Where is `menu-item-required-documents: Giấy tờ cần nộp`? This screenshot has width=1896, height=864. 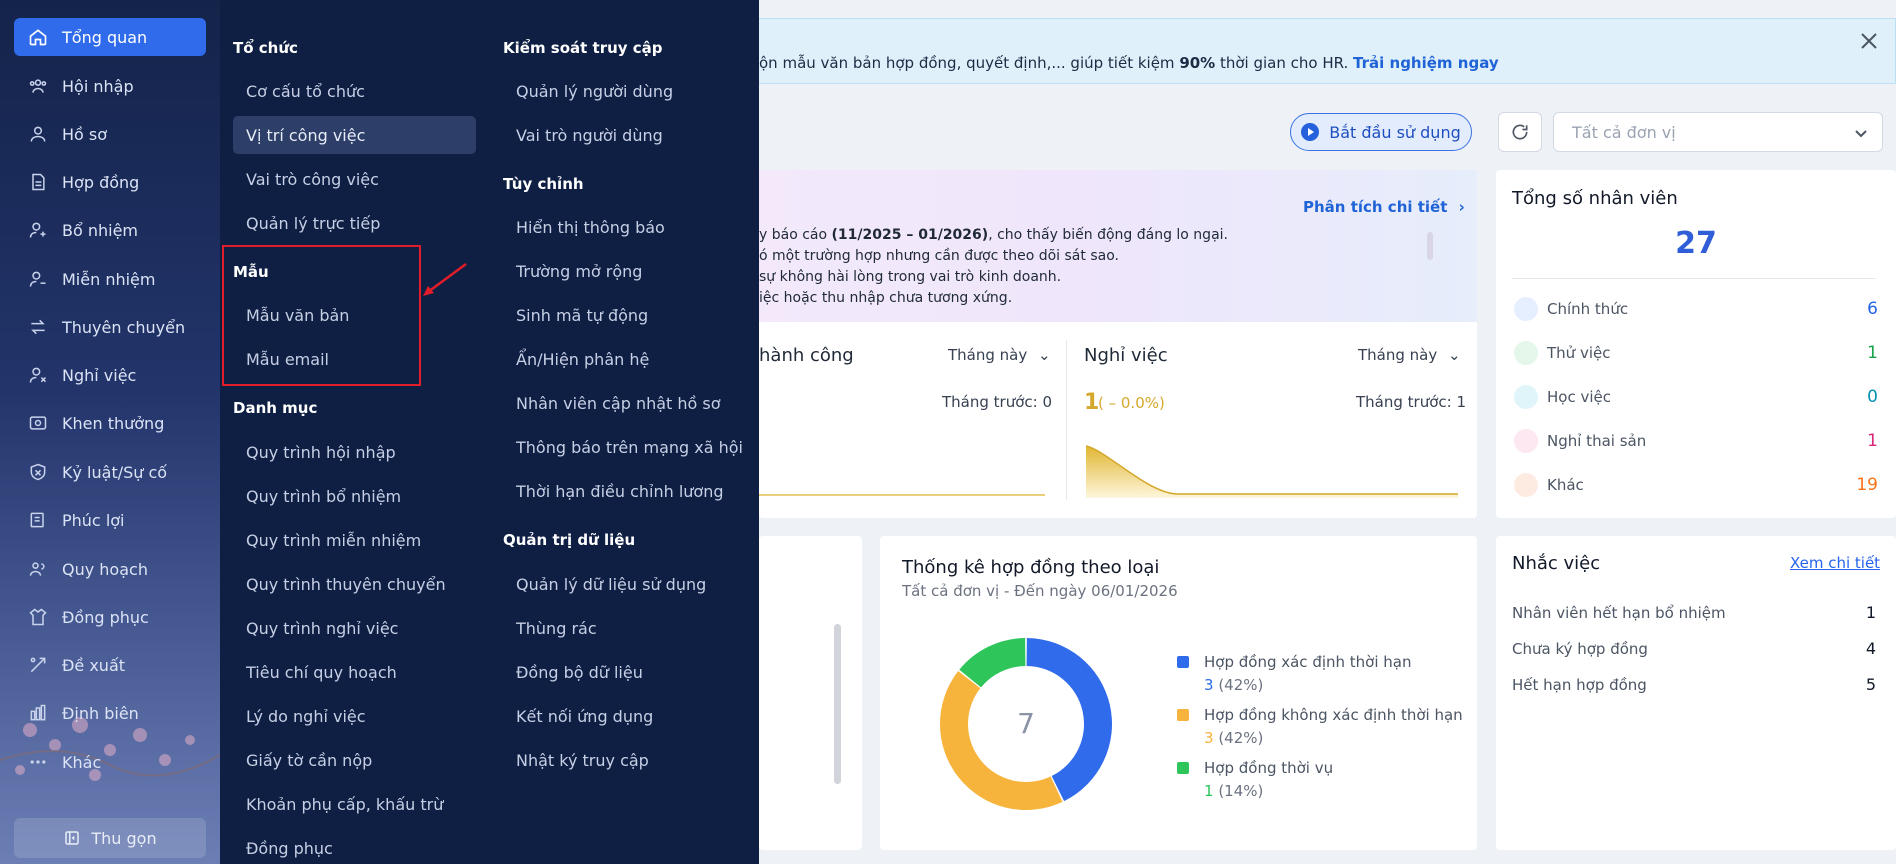
menu-item-required-documents: Giấy tờ cần nộp is located at coordinates (302, 760).